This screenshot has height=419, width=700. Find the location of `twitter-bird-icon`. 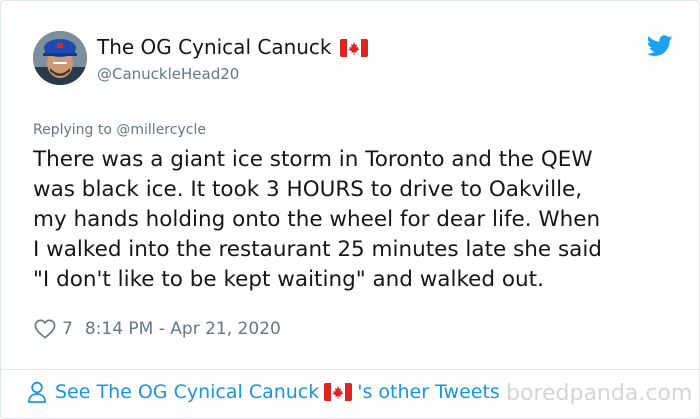

twitter-bird-icon is located at coordinates (659, 46).